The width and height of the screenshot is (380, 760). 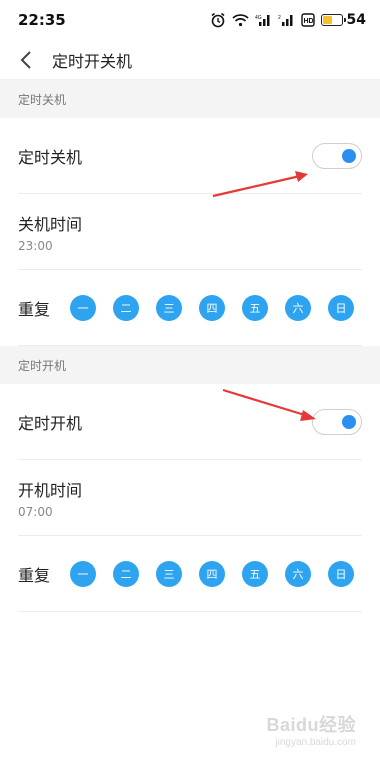 What do you see at coordinates (341, 307) in the screenshot?
I see `shutdown-day-sun: 日` at bounding box center [341, 307].